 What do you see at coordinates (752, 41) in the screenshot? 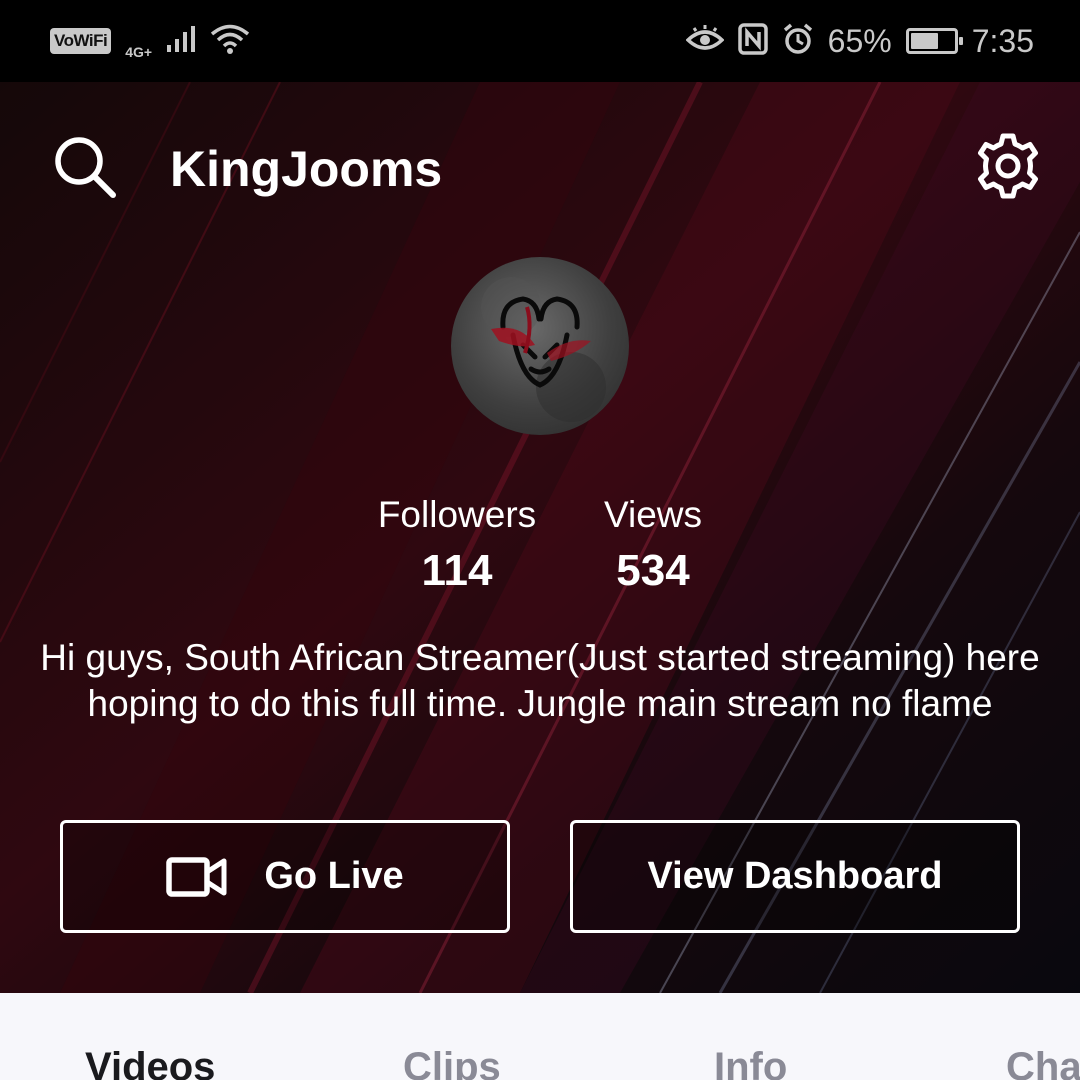
I see `nfc-icon` at bounding box center [752, 41].